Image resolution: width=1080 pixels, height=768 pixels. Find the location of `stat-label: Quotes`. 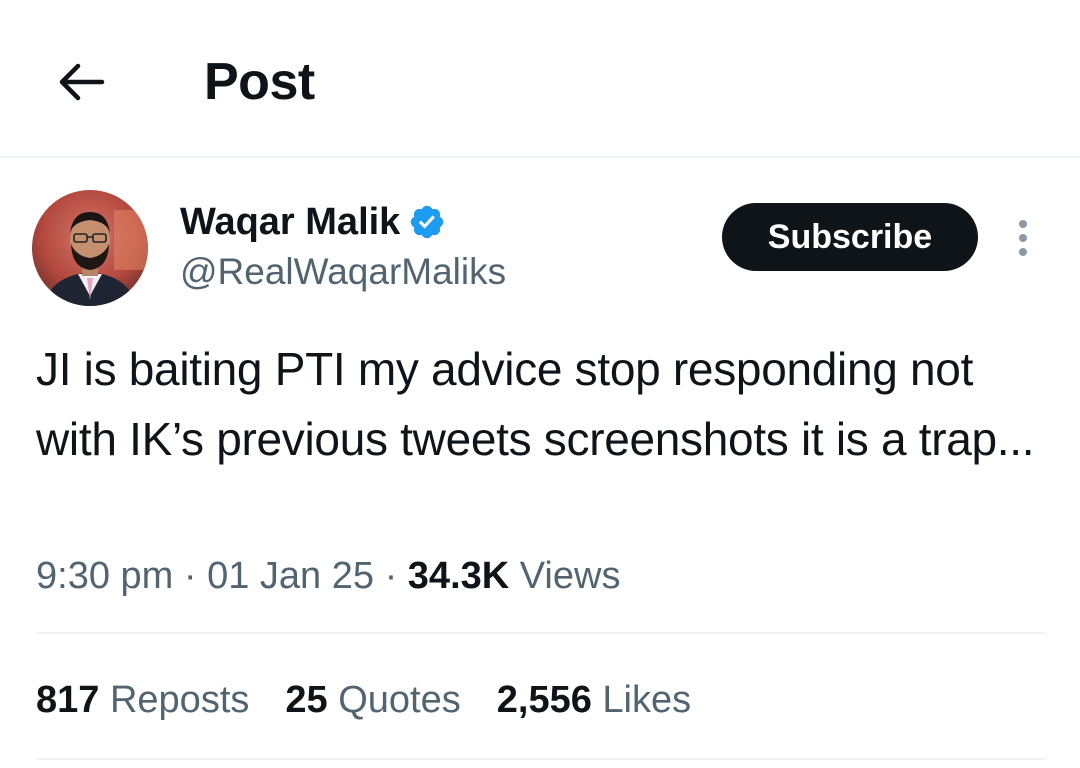

stat-label: Quotes is located at coordinates (399, 700).